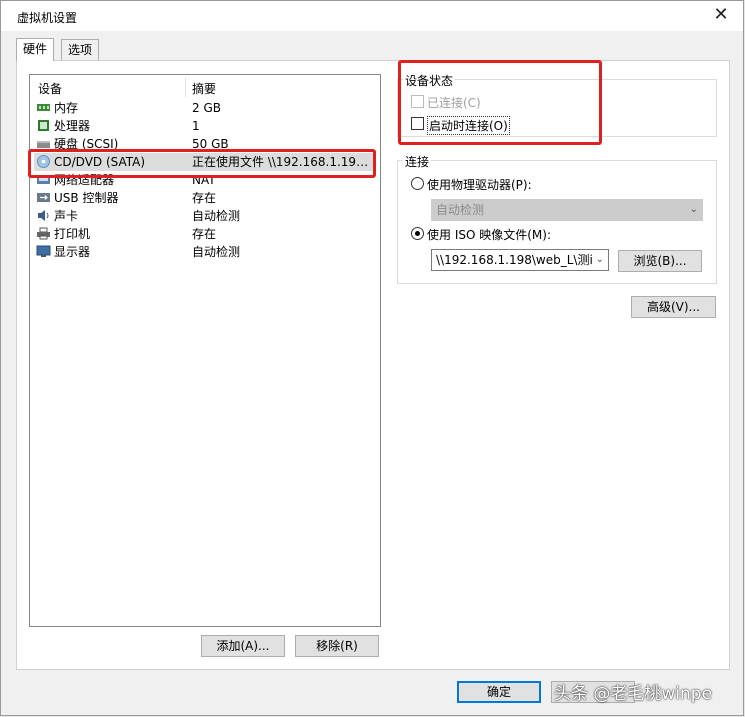  What do you see at coordinates (43, 215) in the screenshot?
I see `sound-icon` at bounding box center [43, 215].